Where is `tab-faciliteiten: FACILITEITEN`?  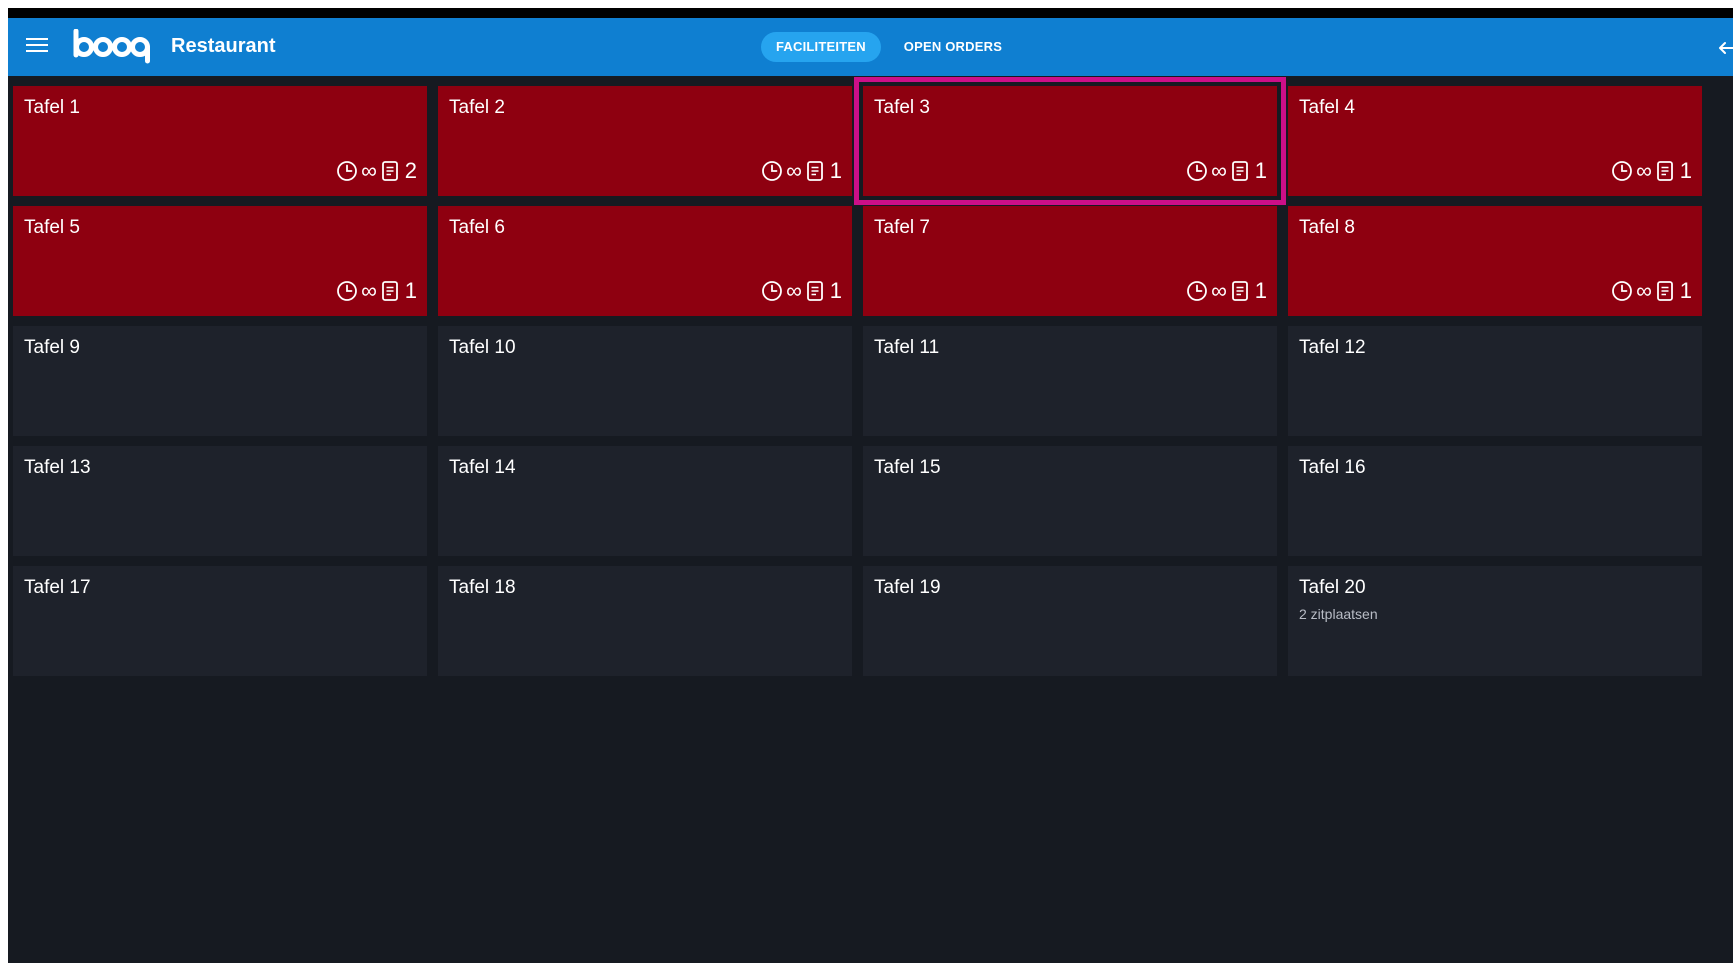
tab-faciliteiten: FACILITEITEN is located at coordinates (821, 47).